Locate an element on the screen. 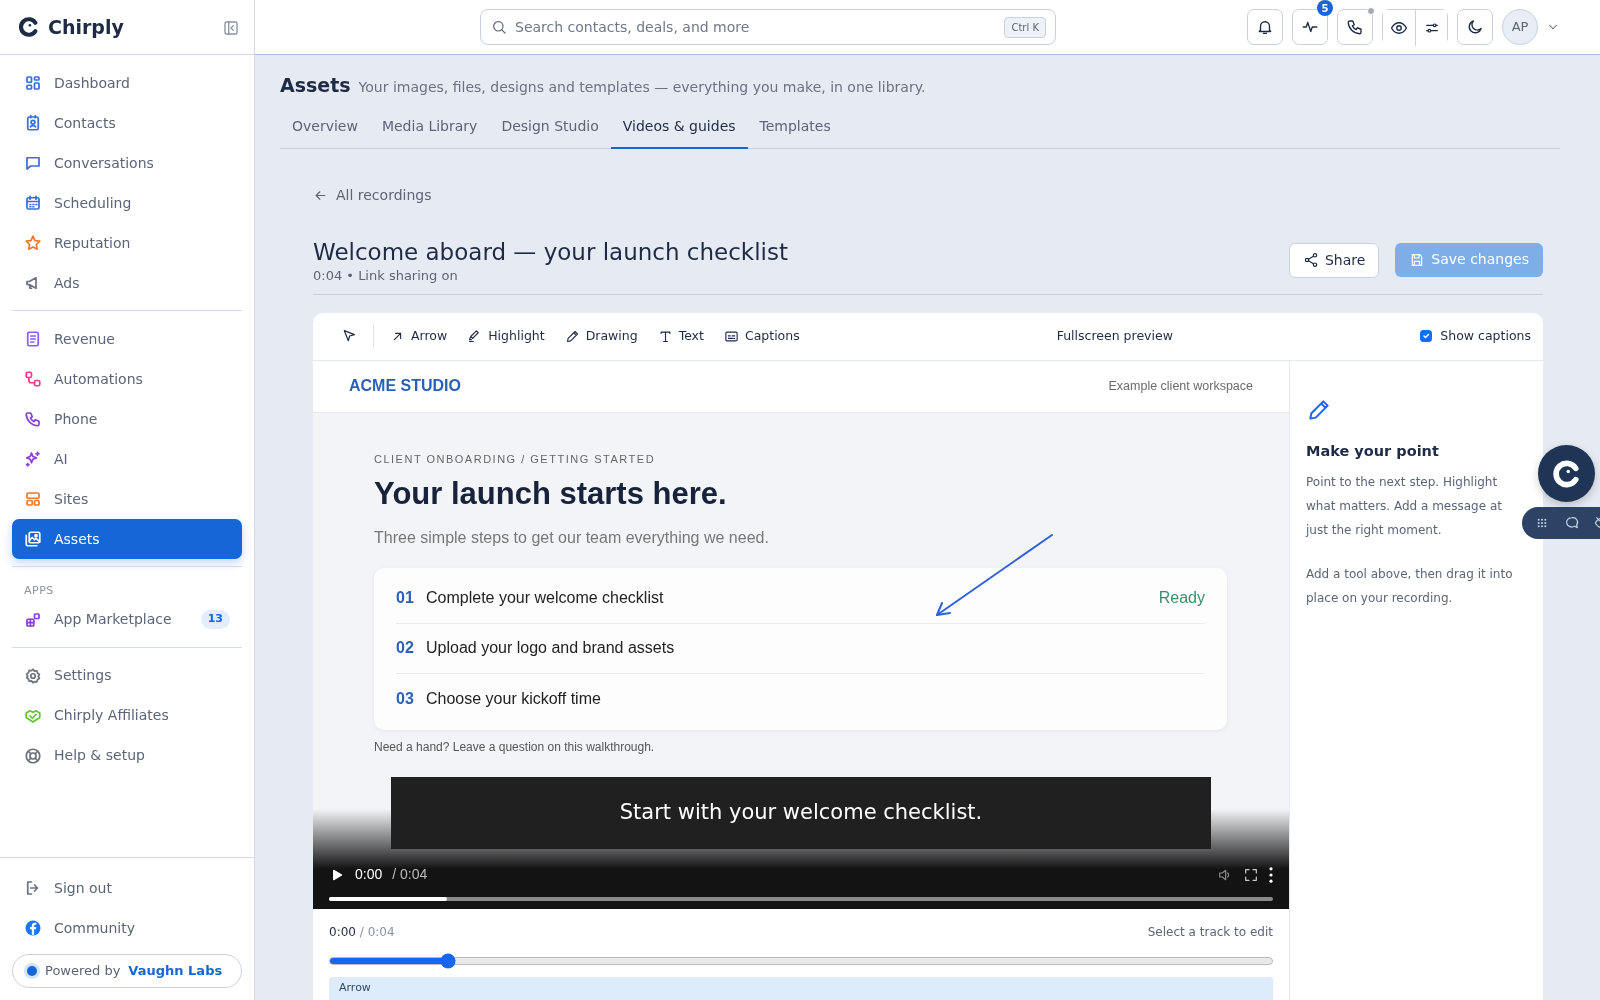 This screenshot has height=1000, width=1600. brand-name: Chirply is located at coordinates (86, 27).